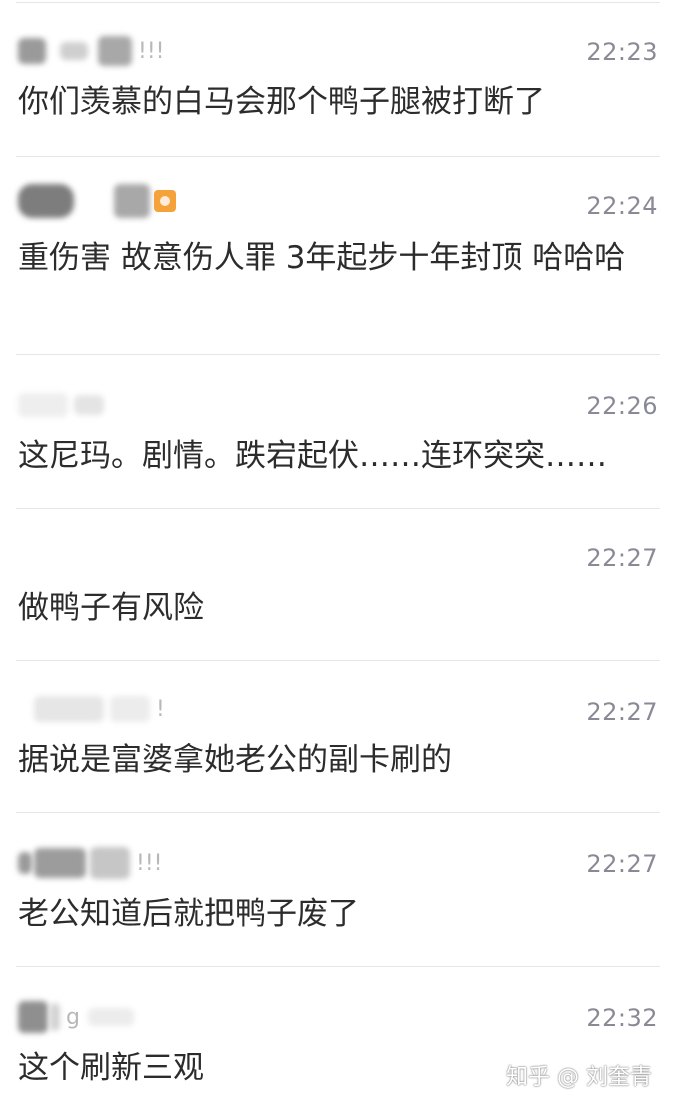 The width and height of the screenshot is (690, 1117). I want to click on watermark: 知乎 @ 刘奎青, so click(579, 1075).